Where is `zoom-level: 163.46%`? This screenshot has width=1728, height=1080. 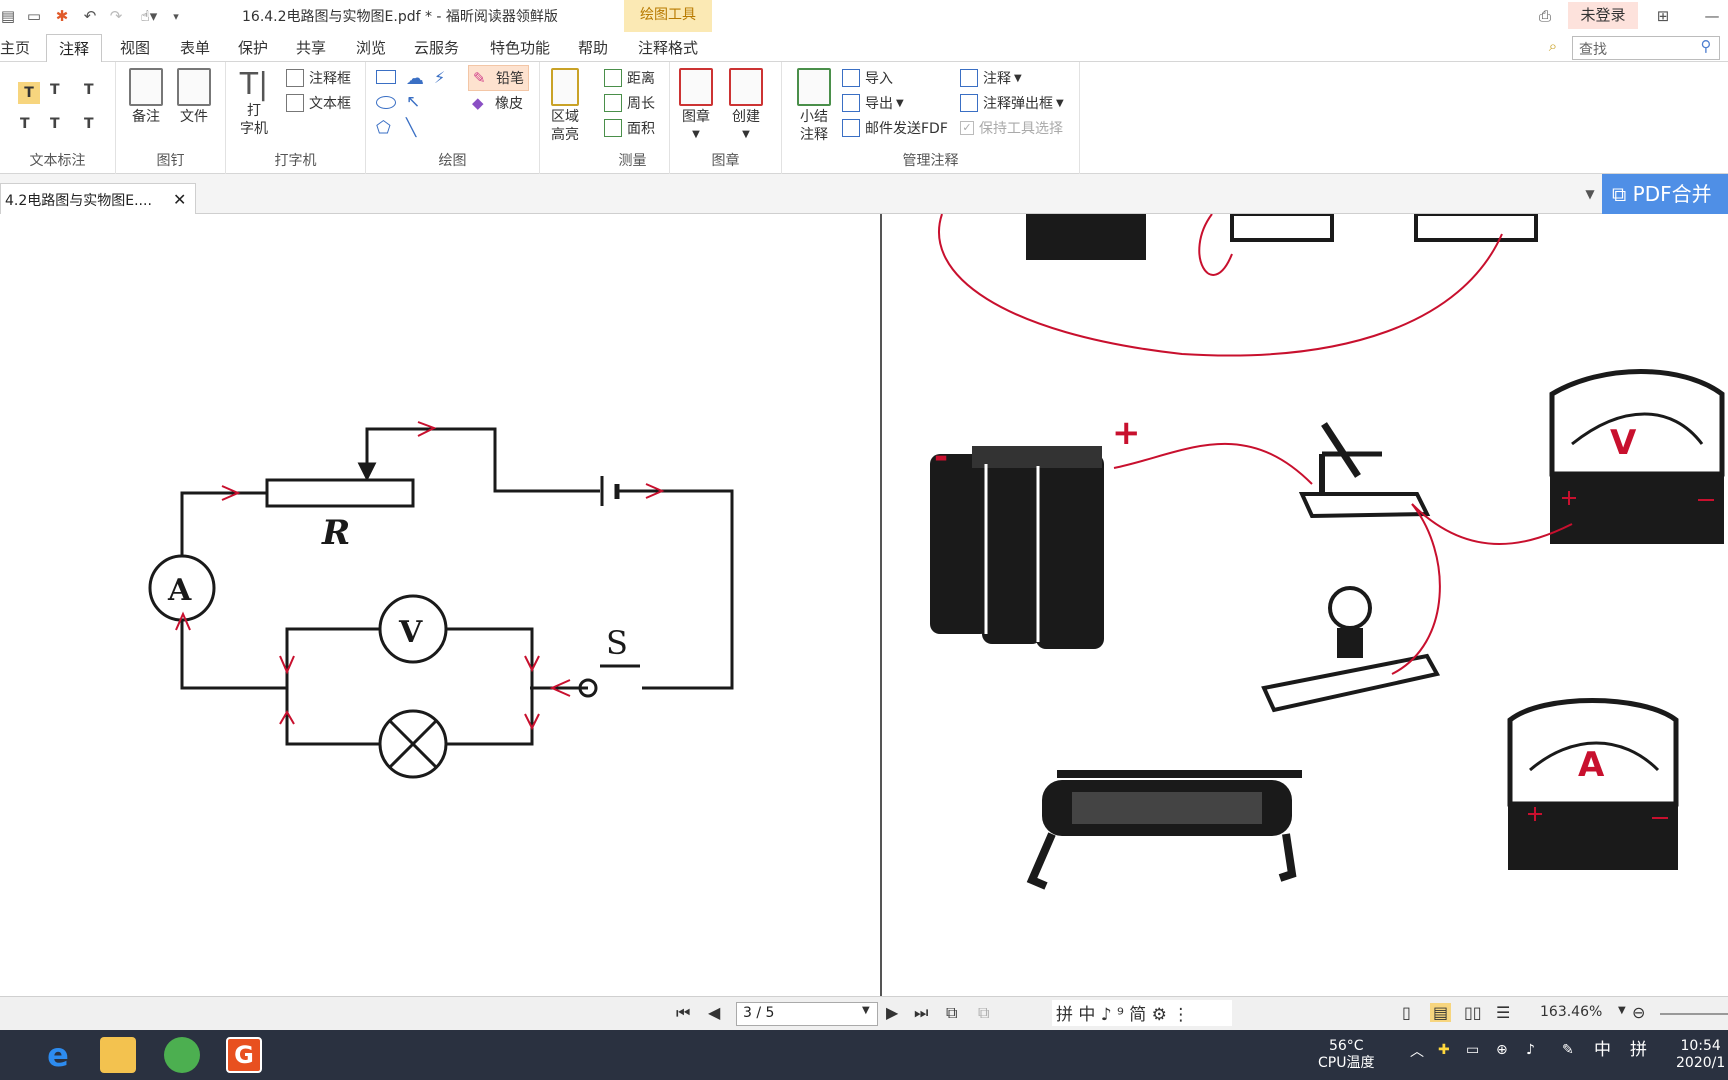 zoom-level: 163.46% is located at coordinates (1571, 1012).